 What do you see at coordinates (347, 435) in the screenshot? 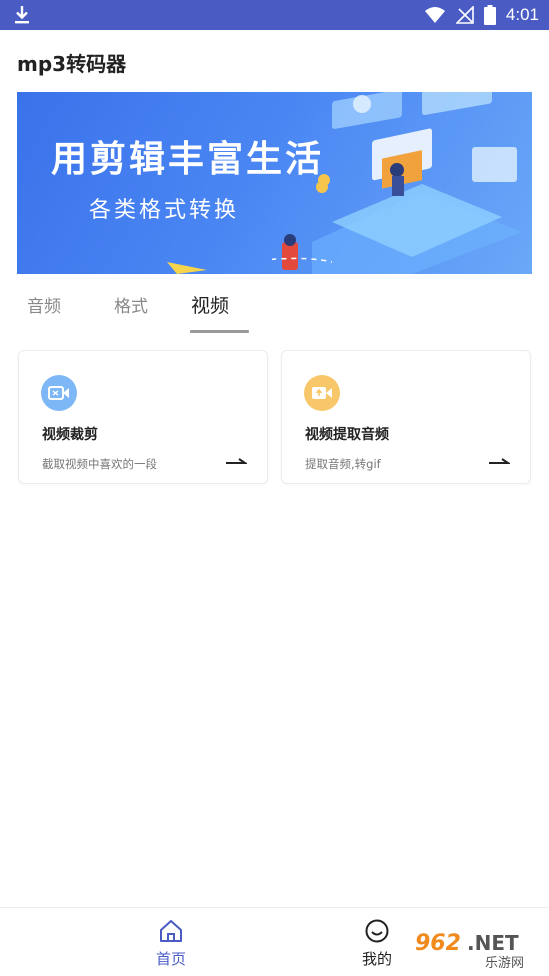
I see `card-title: 视频提取音频` at bounding box center [347, 435].